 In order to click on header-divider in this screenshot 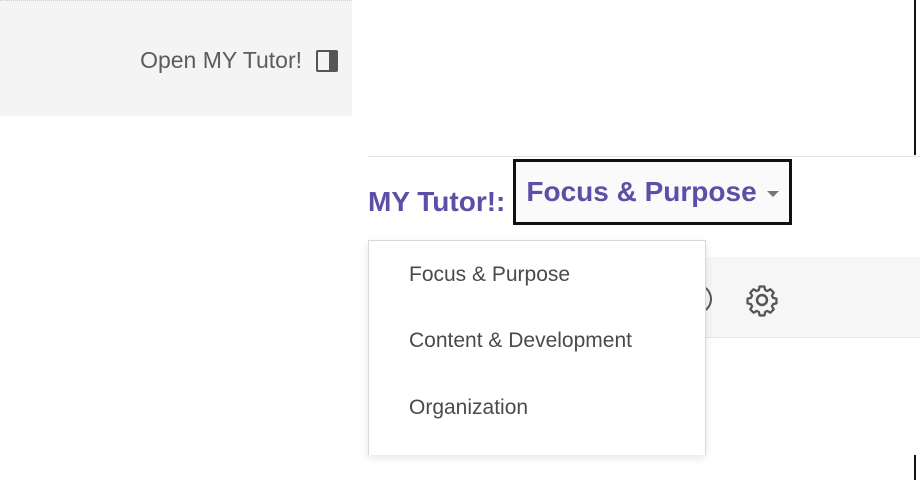, I will do `click(644, 156)`.